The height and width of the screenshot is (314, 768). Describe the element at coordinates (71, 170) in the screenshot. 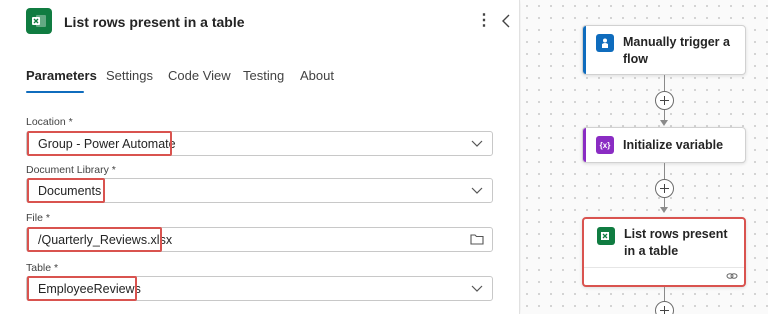

I see `document-library-label: Document Library *` at that location.